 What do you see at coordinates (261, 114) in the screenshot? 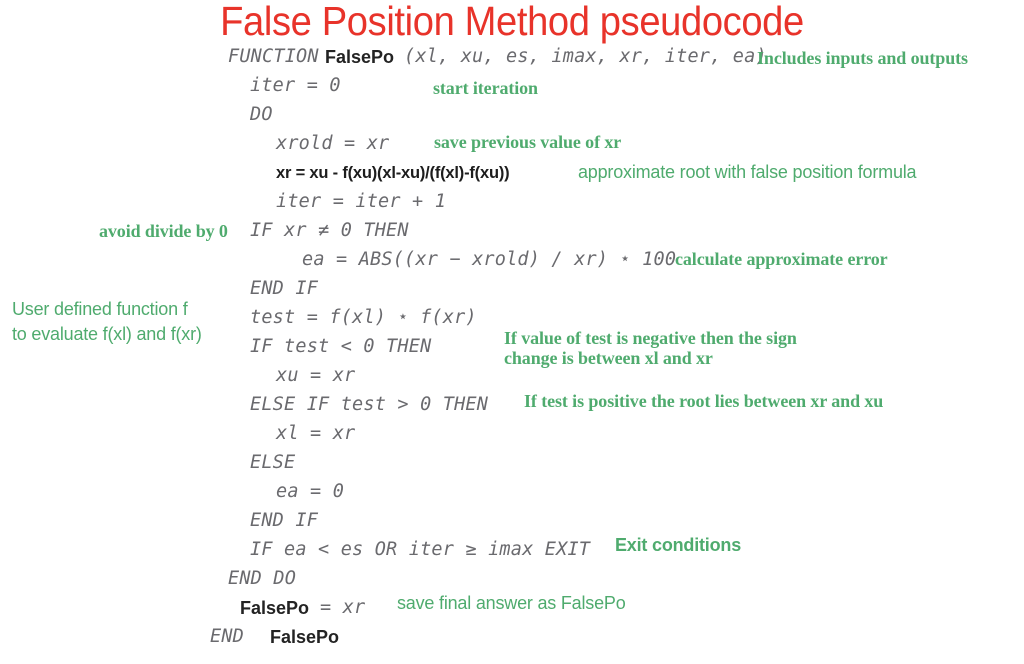
I see `code-text: DO` at bounding box center [261, 114].